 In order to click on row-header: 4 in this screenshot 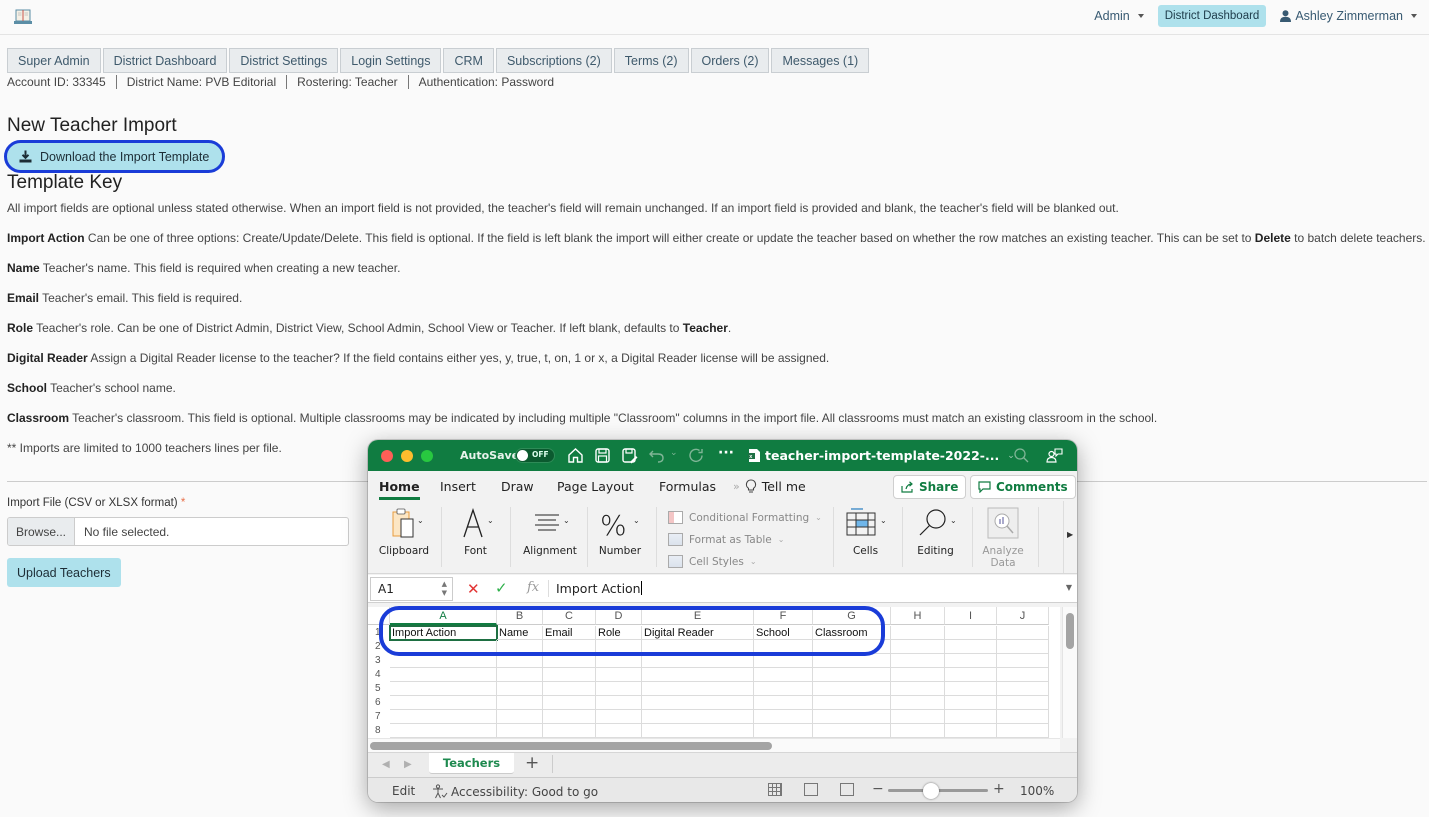, I will do `click(379, 675)`.